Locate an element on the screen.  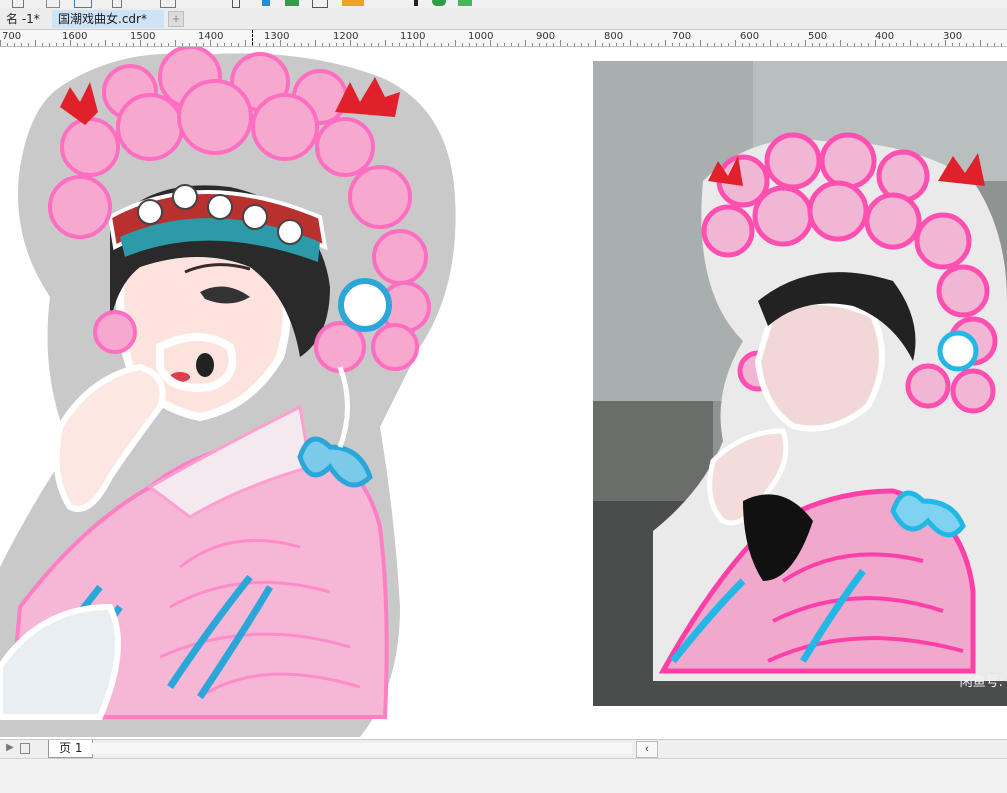
ruler-label: 1600 is located at coordinates (75, 36).